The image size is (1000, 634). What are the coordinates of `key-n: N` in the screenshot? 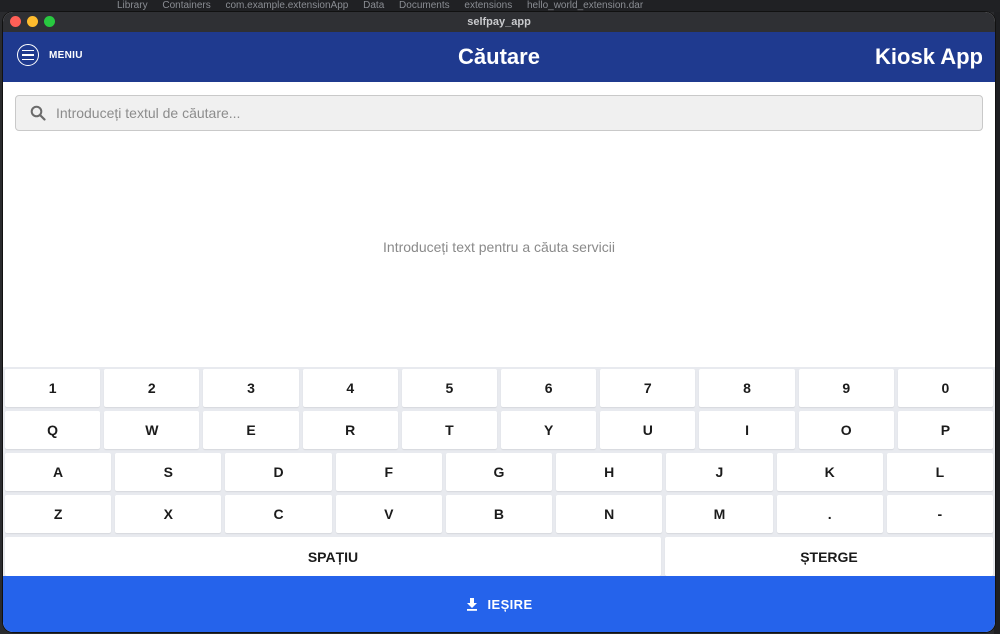 It's located at (609, 514).